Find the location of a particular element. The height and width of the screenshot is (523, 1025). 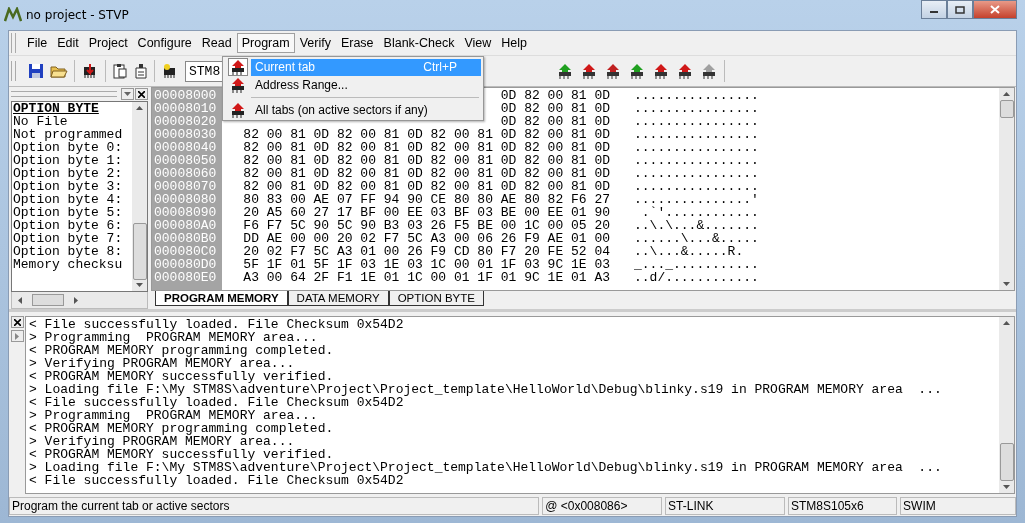

menu-item: Help is located at coordinates (514, 43).